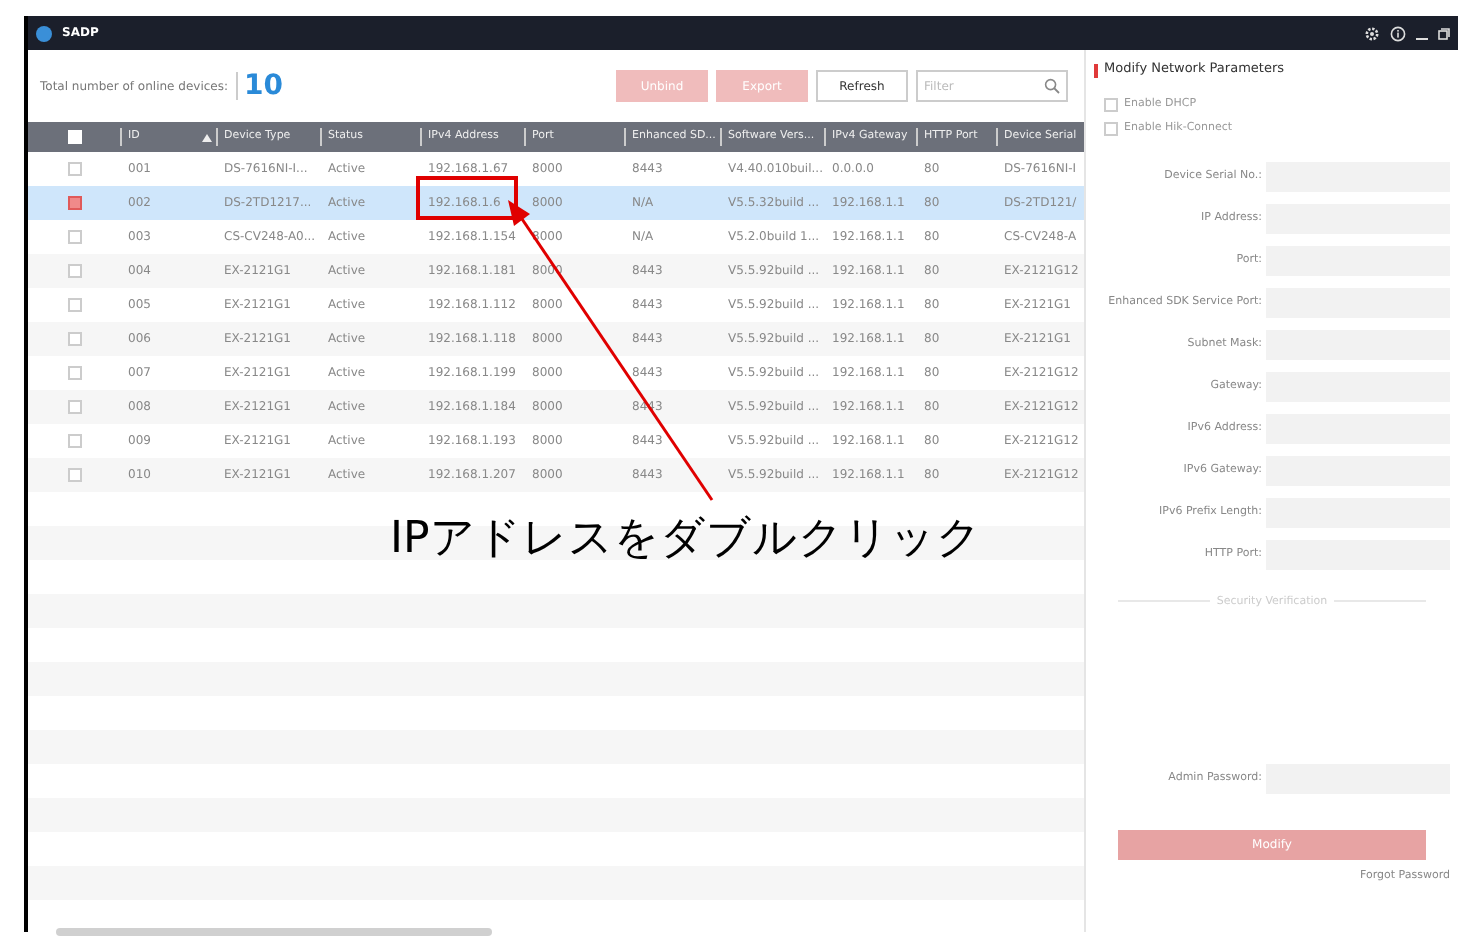 The height and width of the screenshot is (940, 1458). I want to click on settings-icon, so click(1372, 33).